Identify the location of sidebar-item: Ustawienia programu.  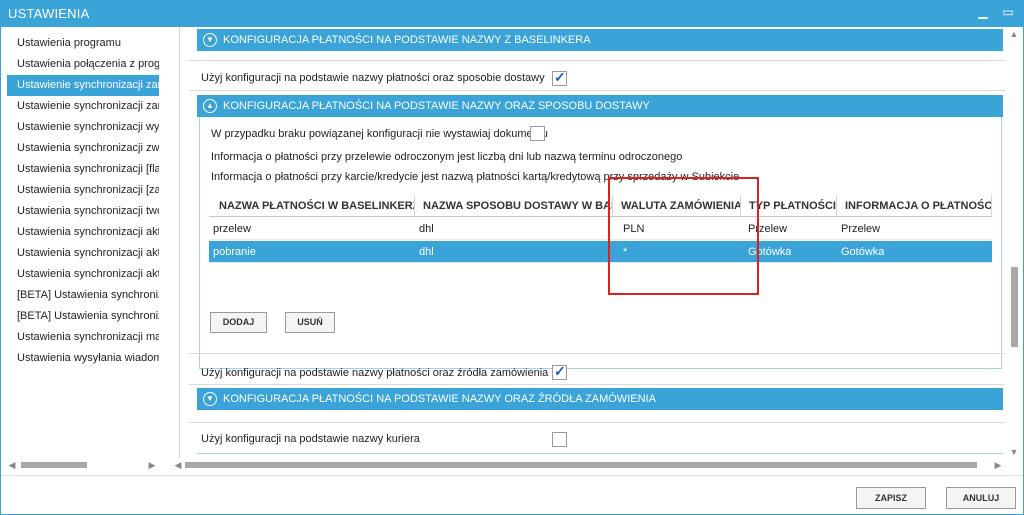
(83, 43).